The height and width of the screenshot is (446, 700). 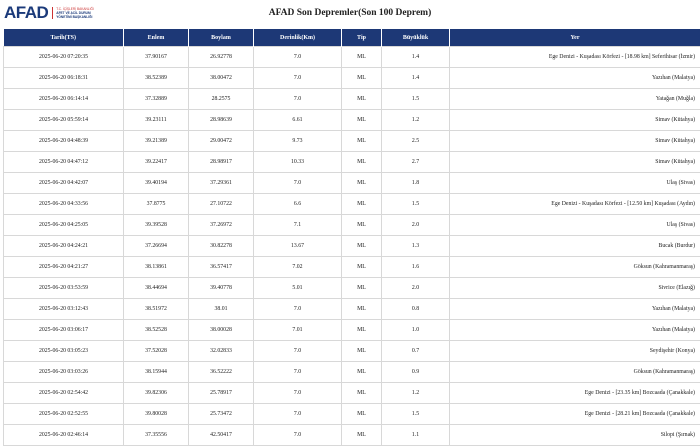 I want to click on longitude-cell: 38.00028, so click(x=221, y=330).